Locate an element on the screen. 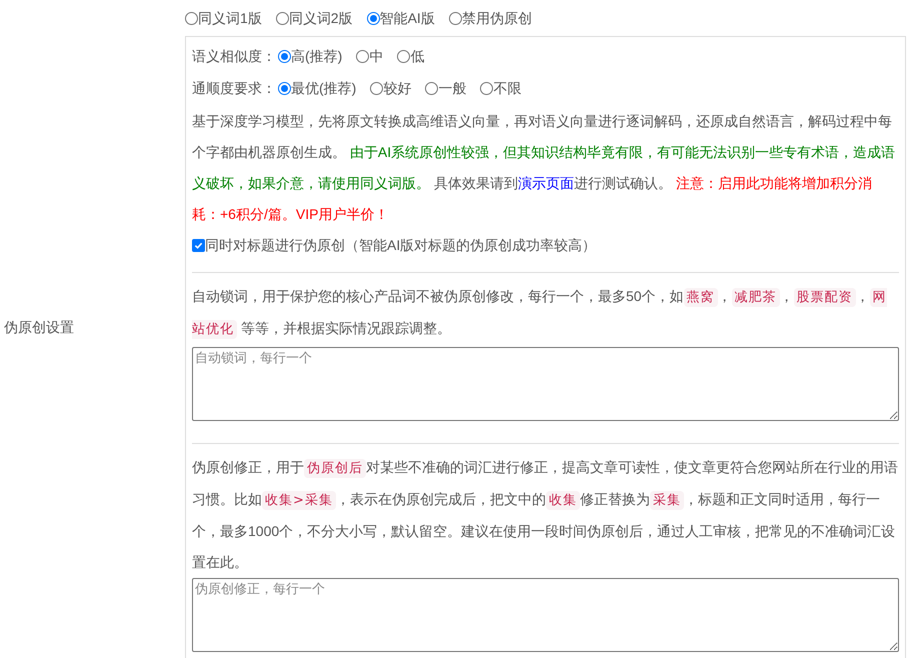 The width and height of the screenshot is (911, 658). demo-page-link: 演示页面 is located at coordinates (546, 183).